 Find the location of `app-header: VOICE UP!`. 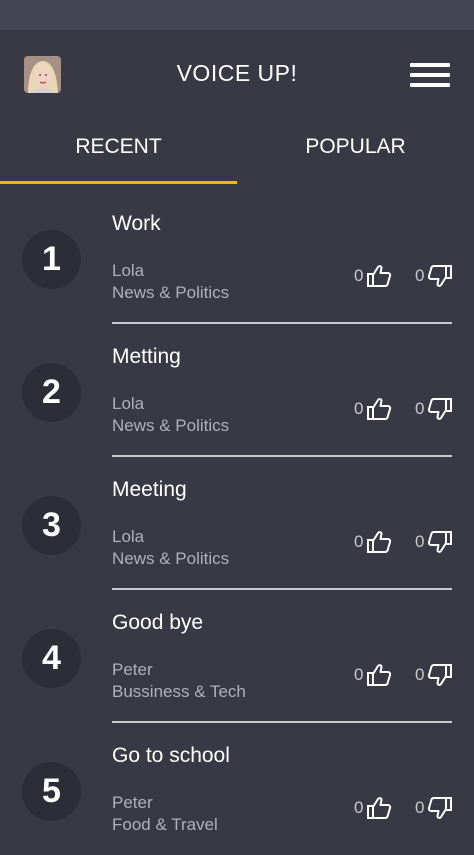

app-header: VOICE UP! is located at coordinates (237, 74).